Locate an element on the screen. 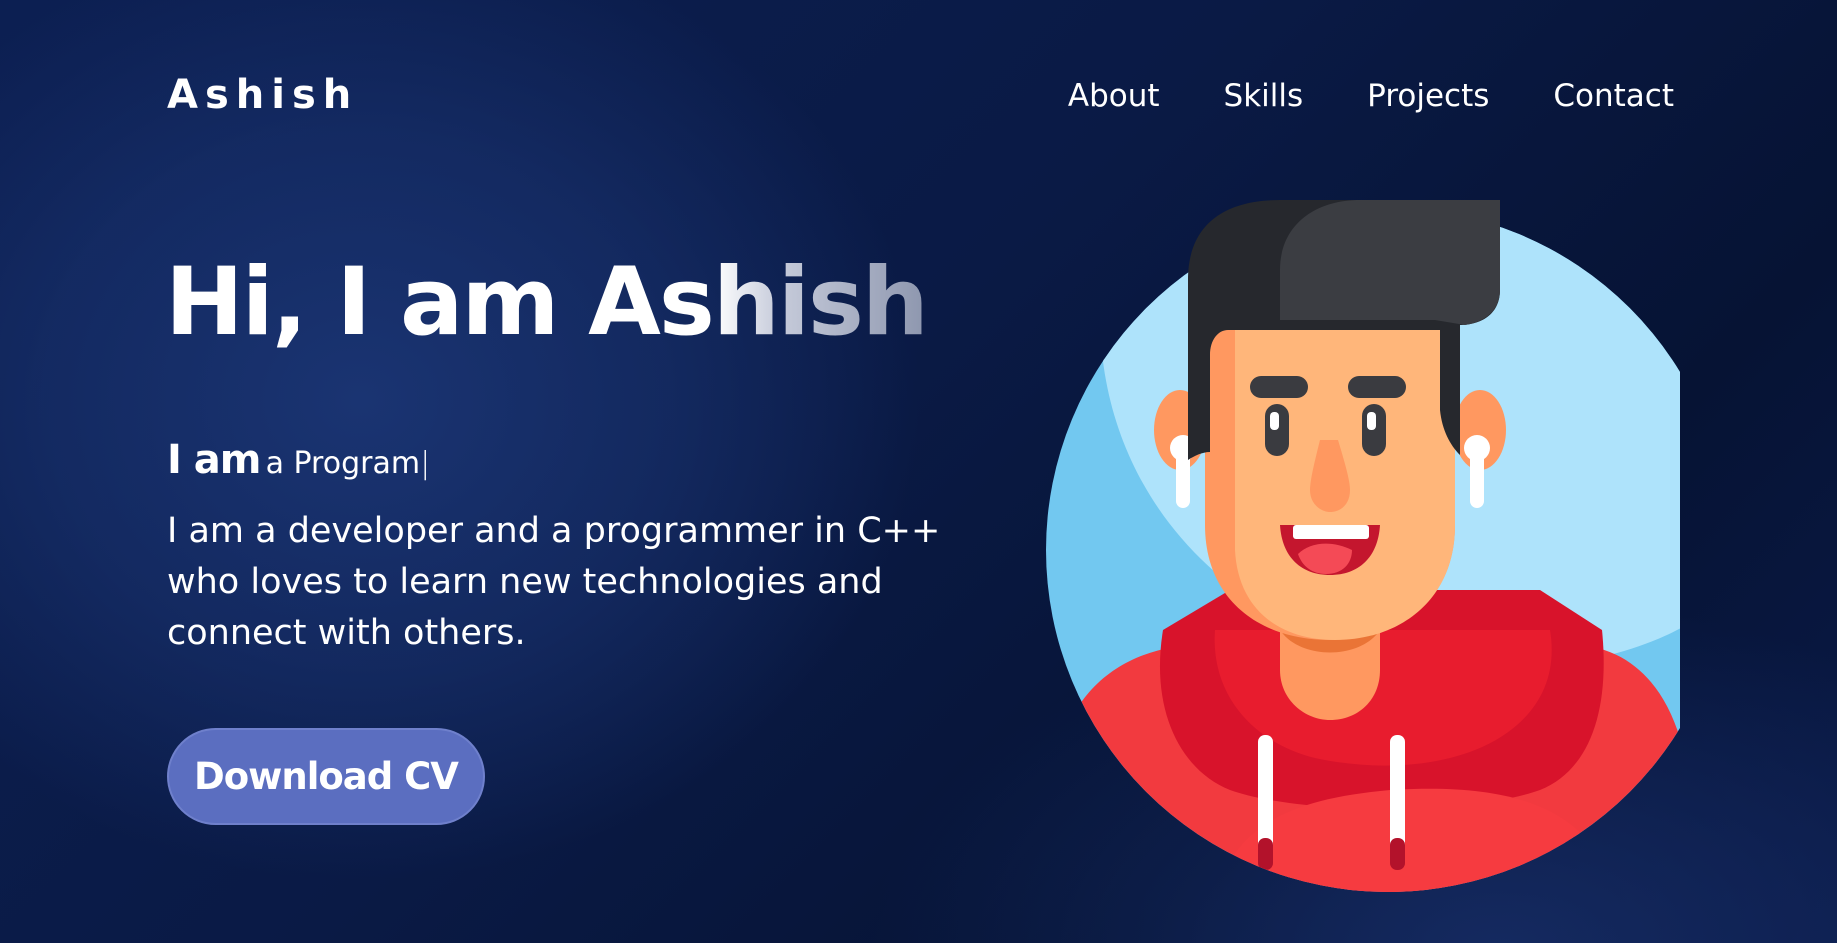 The image size is (1837, 943). main-nav: About Skills Projects Contact is located at coordinates (1371, 96).